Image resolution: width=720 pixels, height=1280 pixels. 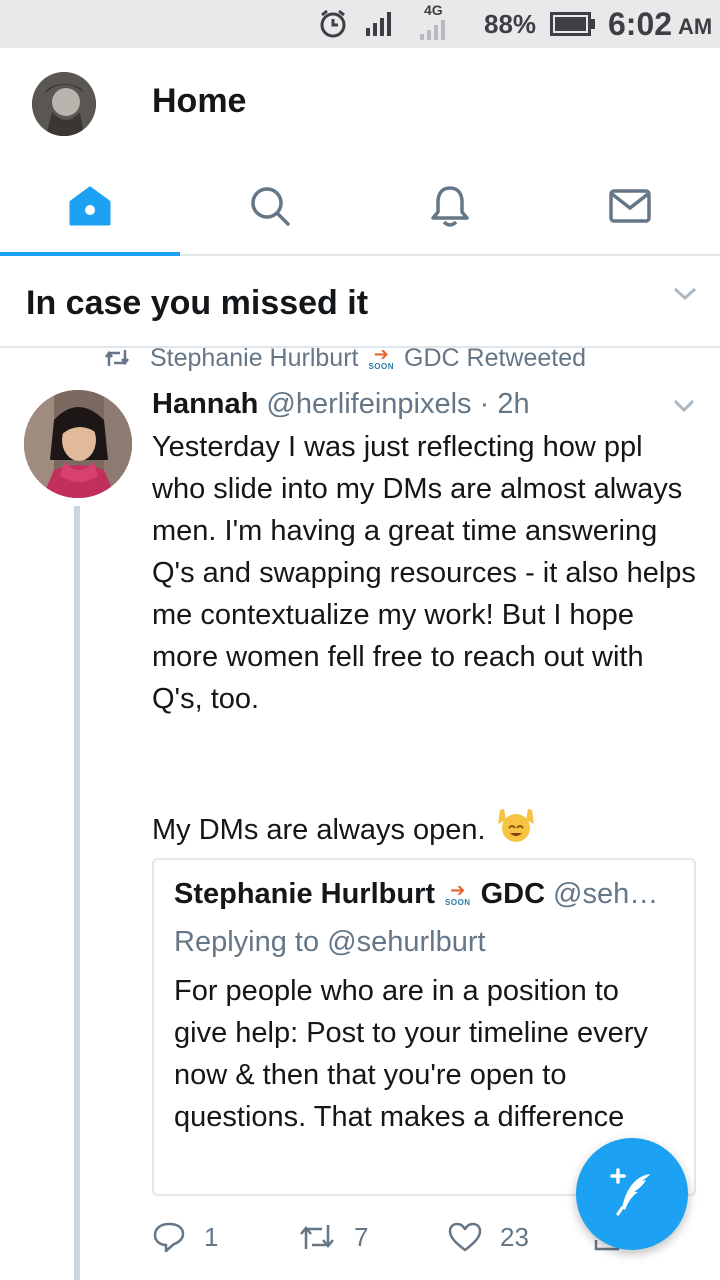 I want to click on reply-count: 1, so click(x=211, y=1236).